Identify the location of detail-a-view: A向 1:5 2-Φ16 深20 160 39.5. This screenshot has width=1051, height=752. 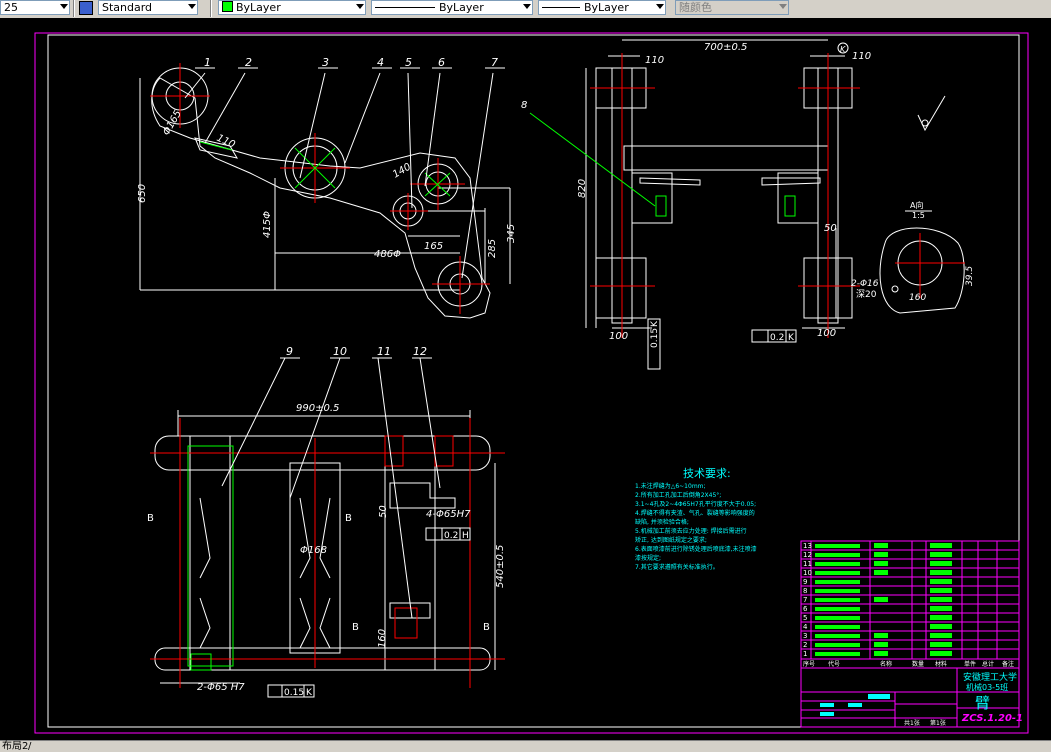
(913, 257).